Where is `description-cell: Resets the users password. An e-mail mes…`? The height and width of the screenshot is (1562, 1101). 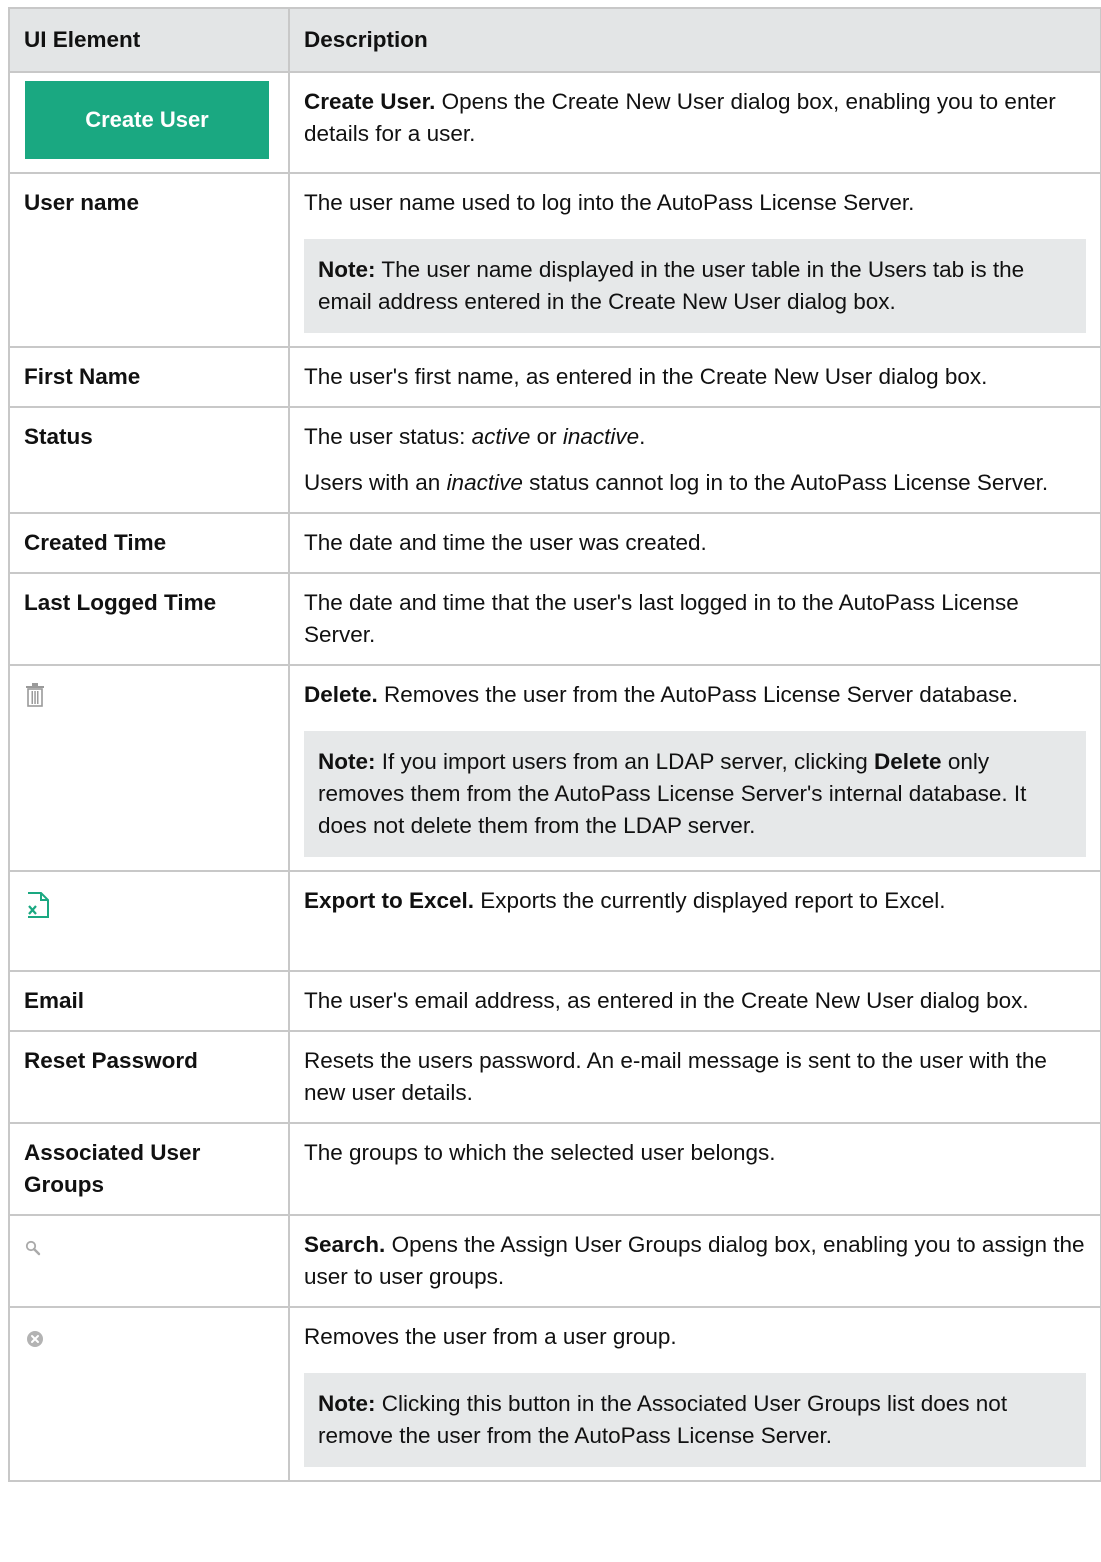
description-cell: Resets the users password. An e-mail mes… is located at coordinates (694, 1077).